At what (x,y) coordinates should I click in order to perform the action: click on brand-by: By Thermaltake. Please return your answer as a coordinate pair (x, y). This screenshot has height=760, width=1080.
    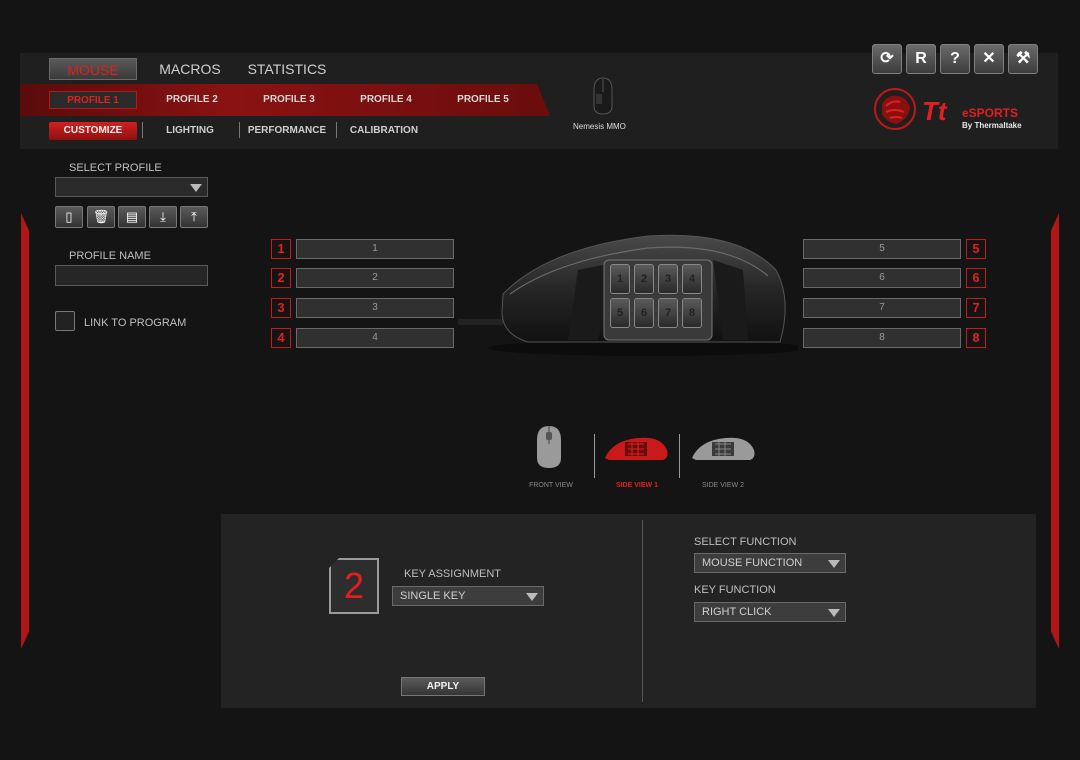
    Looking at the image, I should click on (992, 125).